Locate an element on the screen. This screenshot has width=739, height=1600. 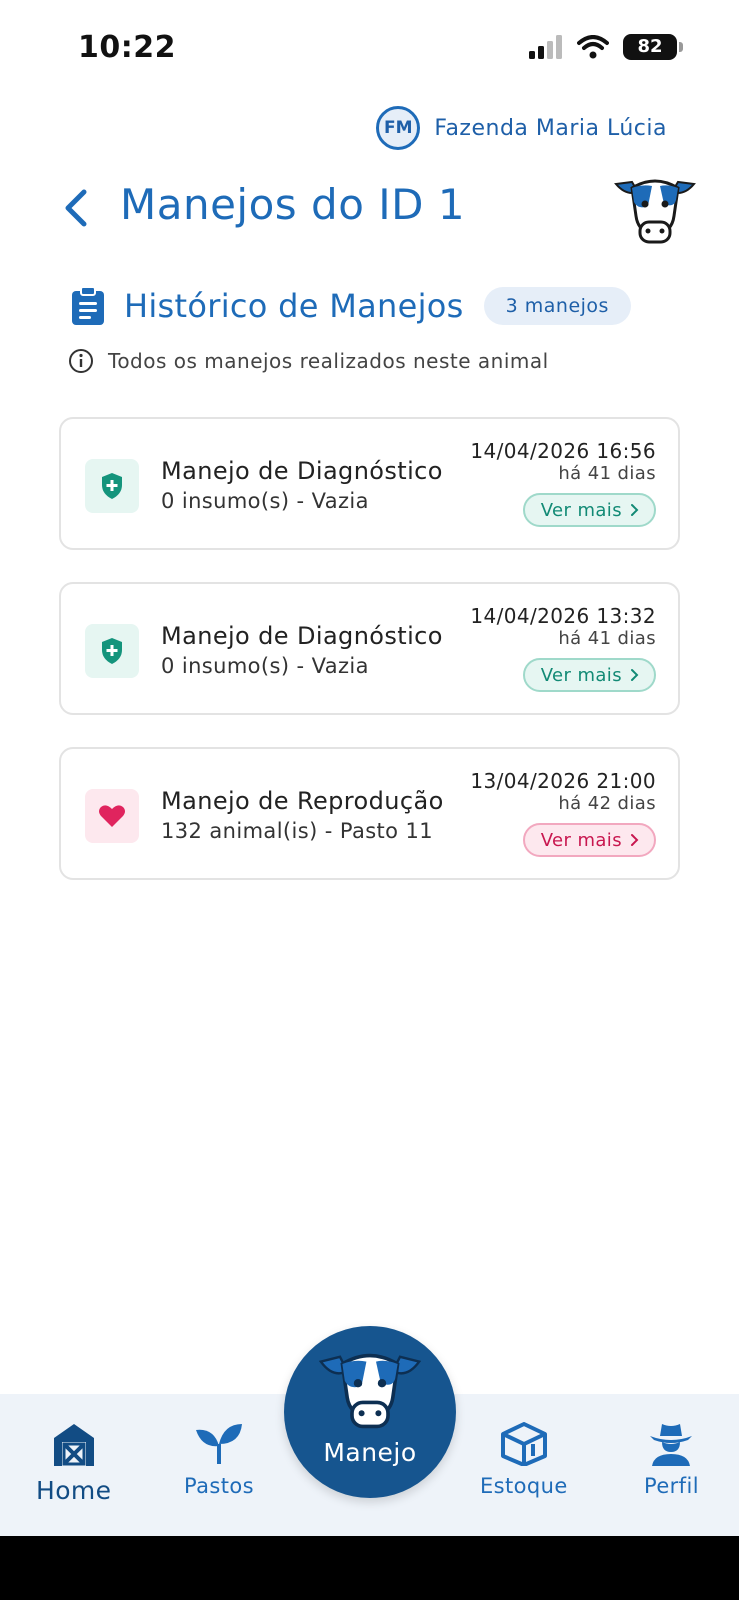
cowboy-user-icon is located at coordinates (671, 1445).